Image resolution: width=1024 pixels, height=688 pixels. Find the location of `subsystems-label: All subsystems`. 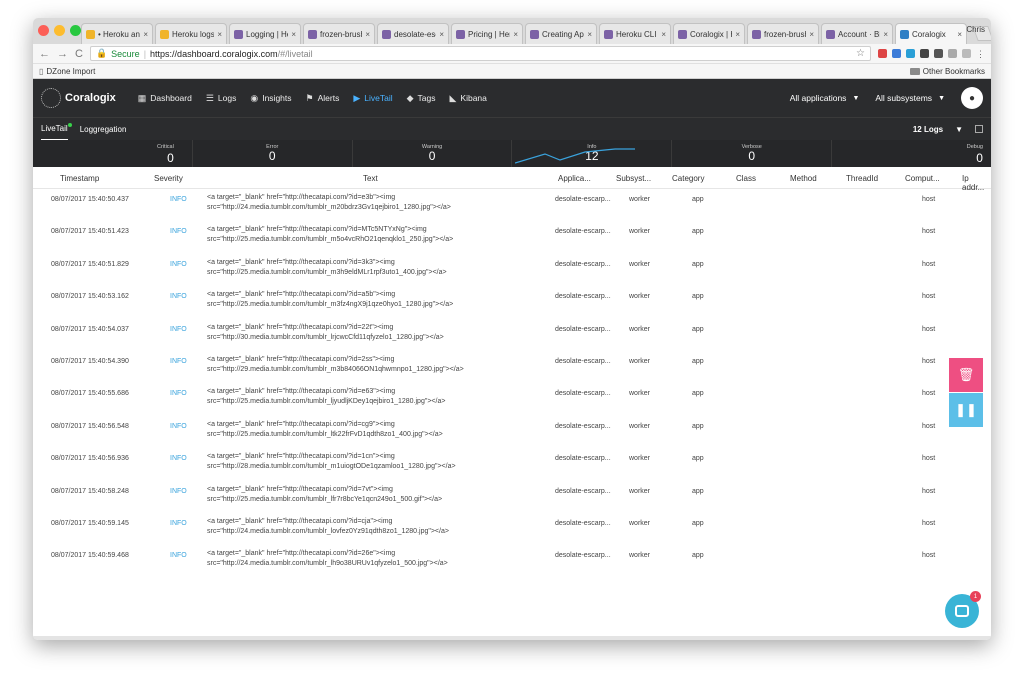

subsystems-label: All subsystems is located at coordinates (904, 98).